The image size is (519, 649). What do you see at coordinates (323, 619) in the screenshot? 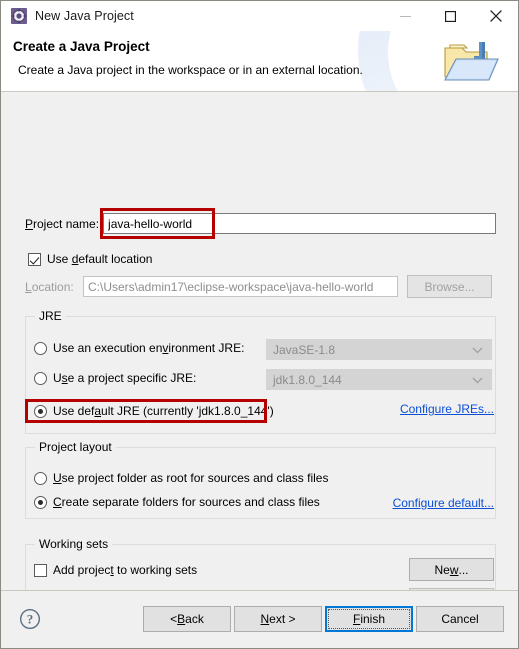
I see `footer-button-bar: < Back Next > Finish Cancel` at bounding box center [323, 619].